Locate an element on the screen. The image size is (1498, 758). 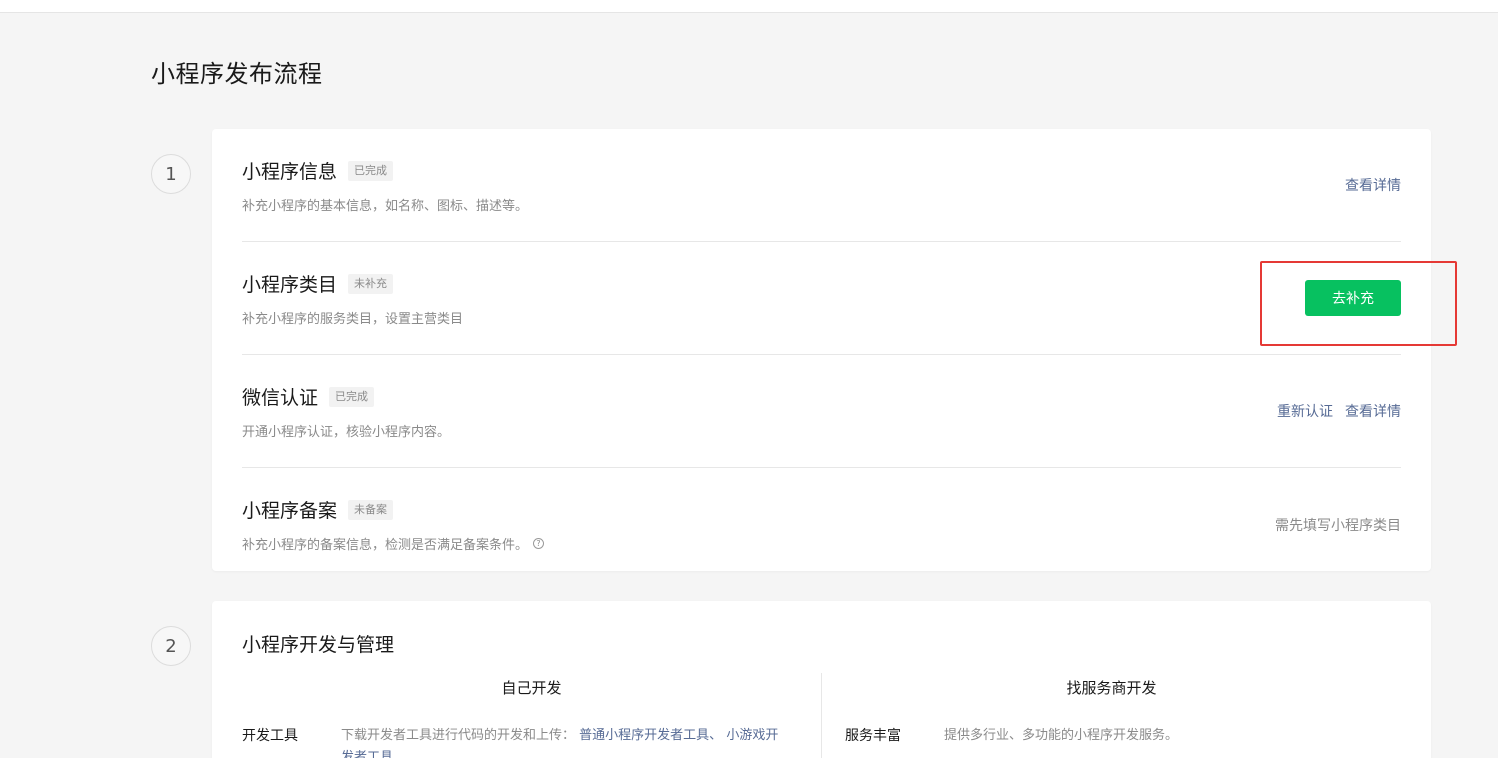
row-description: 补充小程序的服务类目，设置主营类目 is located at coordinates (353, 319).